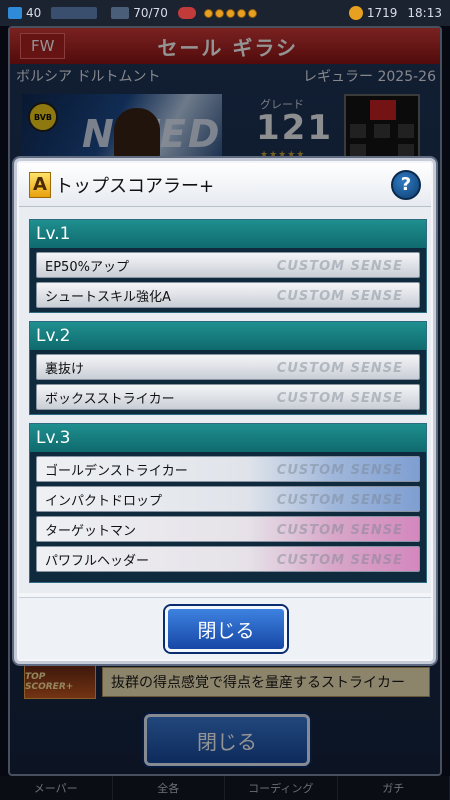 The image size is (450, 800). Describe the element at coordinates (406, 184) in the screenshot. I see `help-icon: ?` at that location.